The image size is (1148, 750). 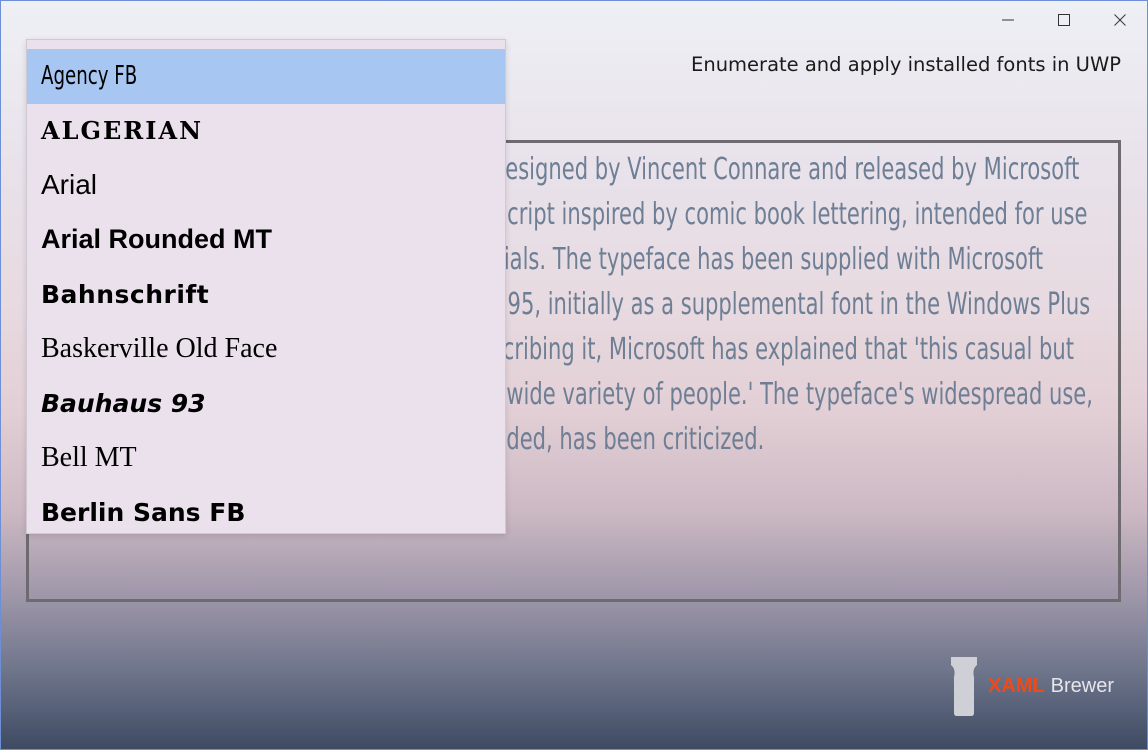 I want to click on brand-xaml: XAML, so click(x=1016, y=685).